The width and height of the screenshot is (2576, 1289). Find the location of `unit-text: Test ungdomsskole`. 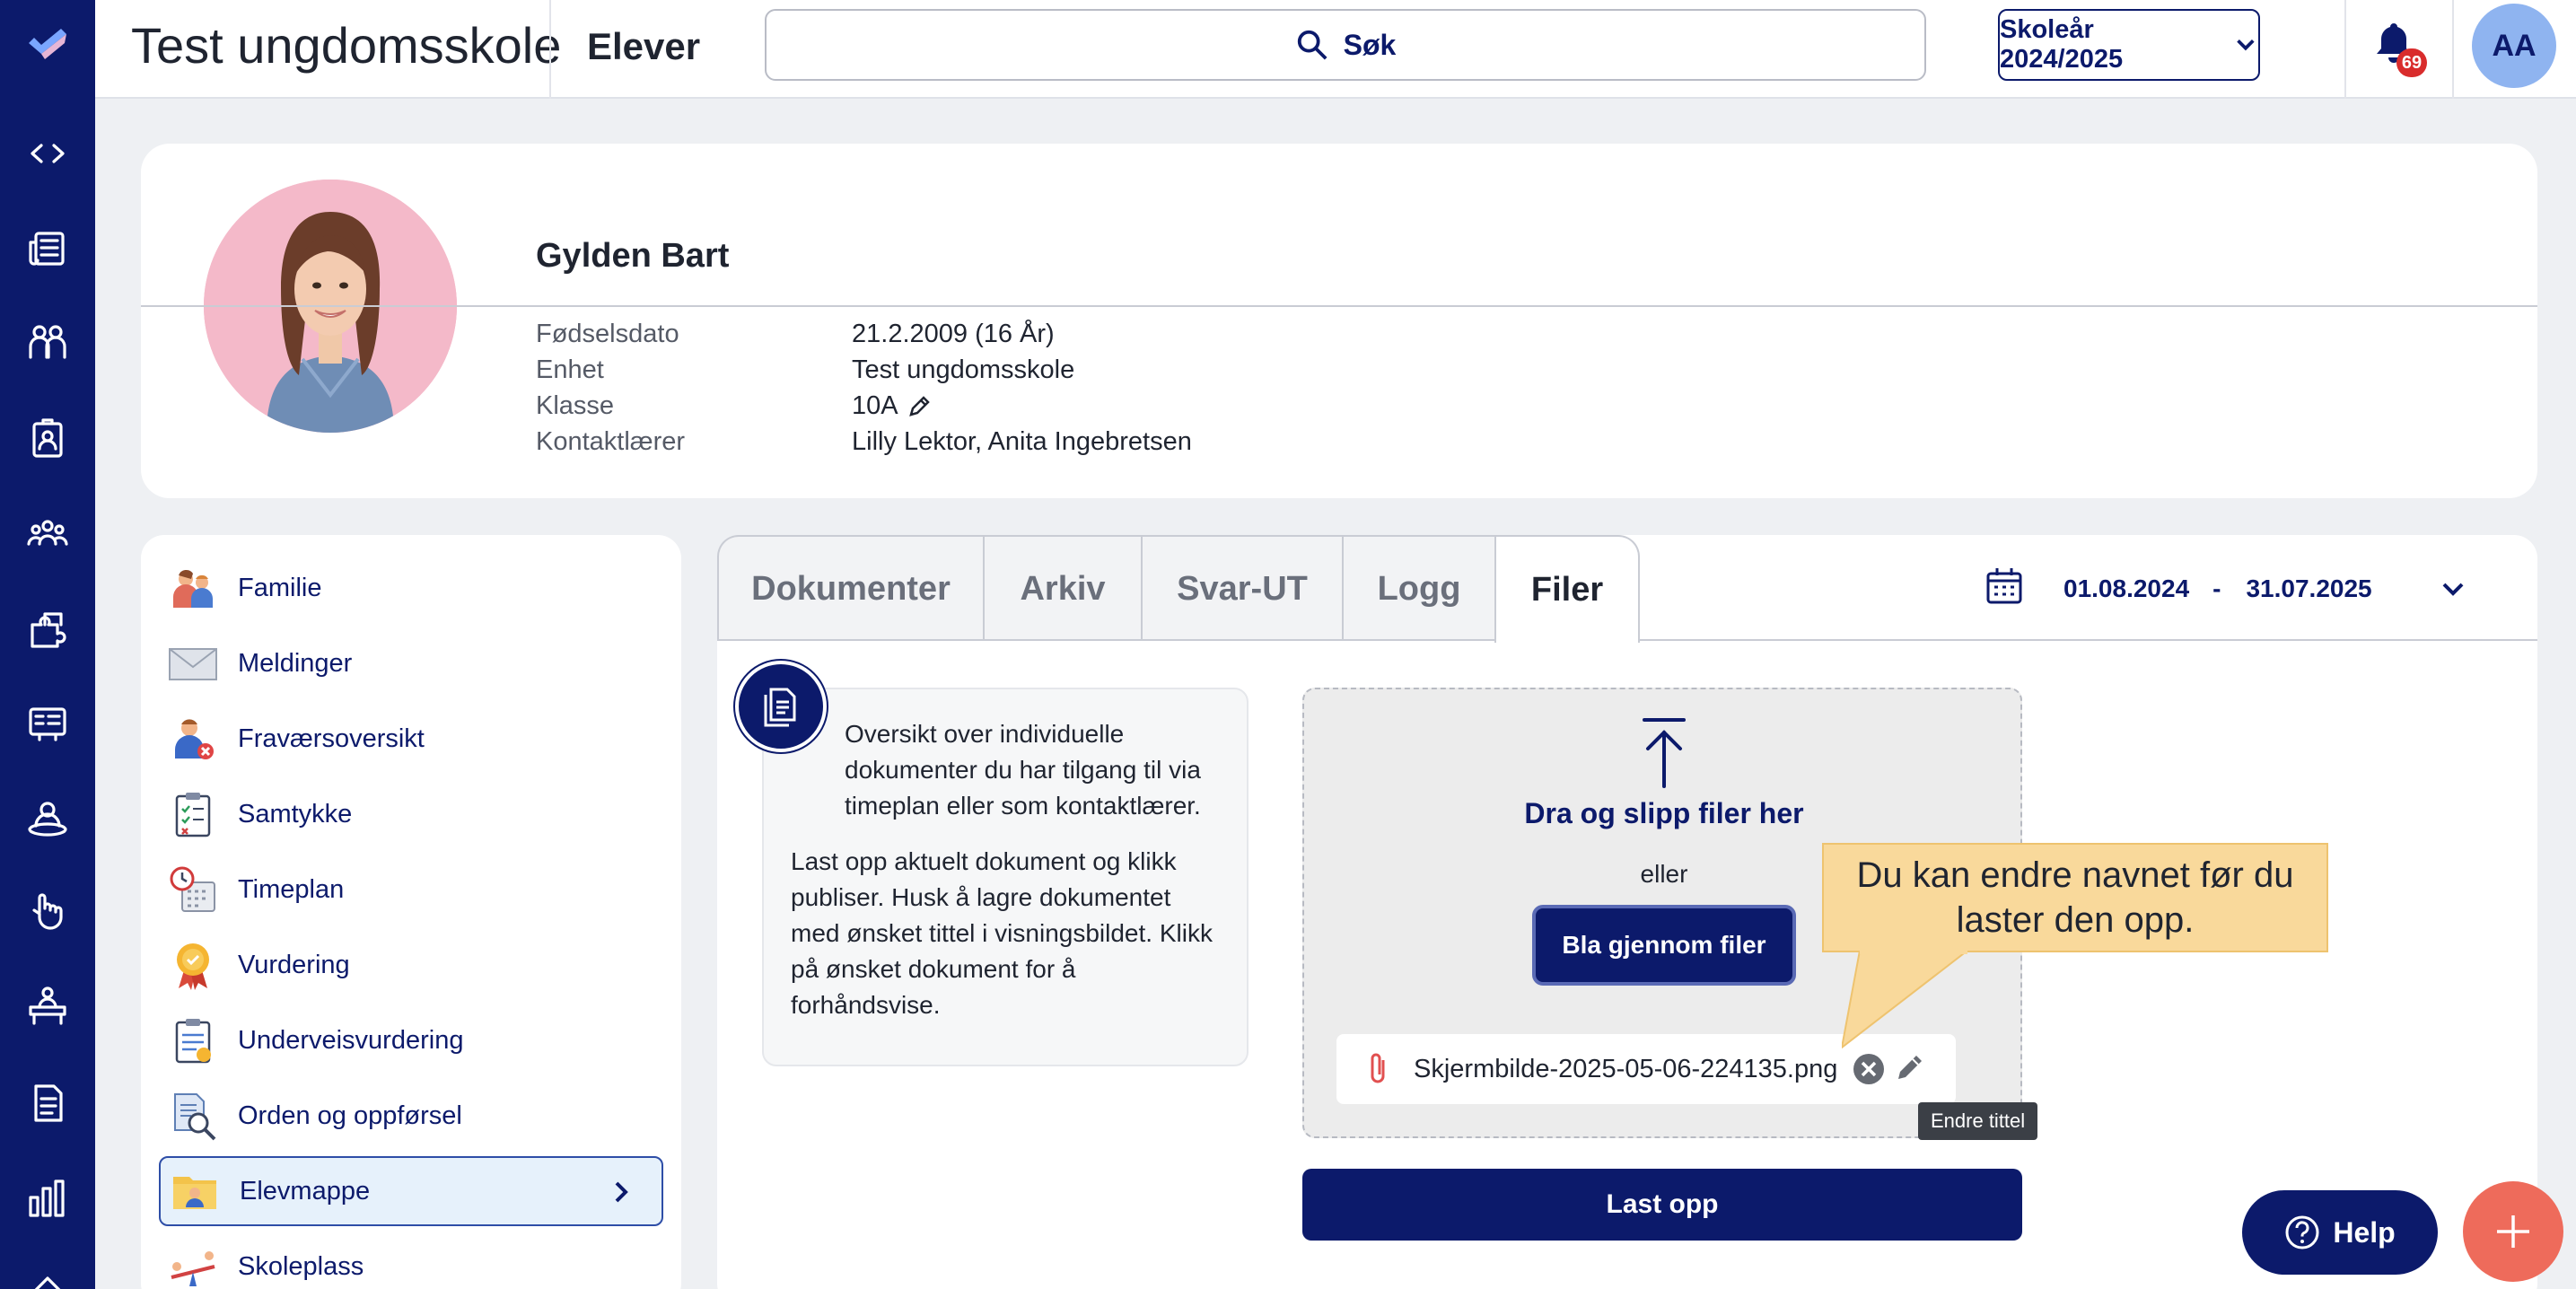

unit-text: Test ungdomsskole is located at coordinates (963, 369).